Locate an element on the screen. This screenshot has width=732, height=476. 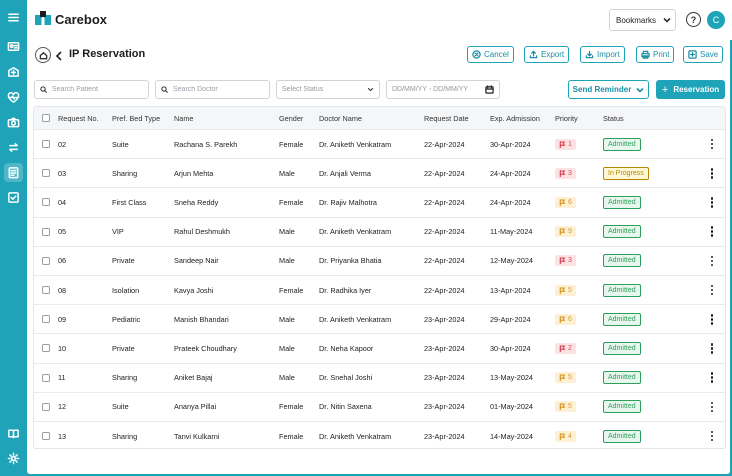
col-status: Status is located at coordinates (613, 118).